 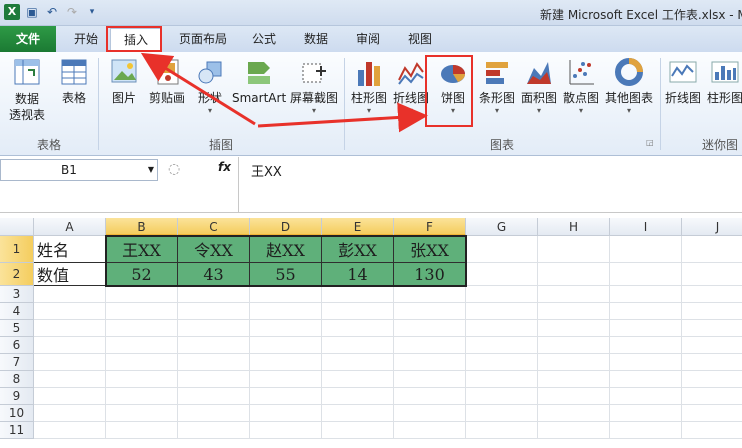 I want to click on clip-art-button: 剪贴画, so click(x=167, y=81).